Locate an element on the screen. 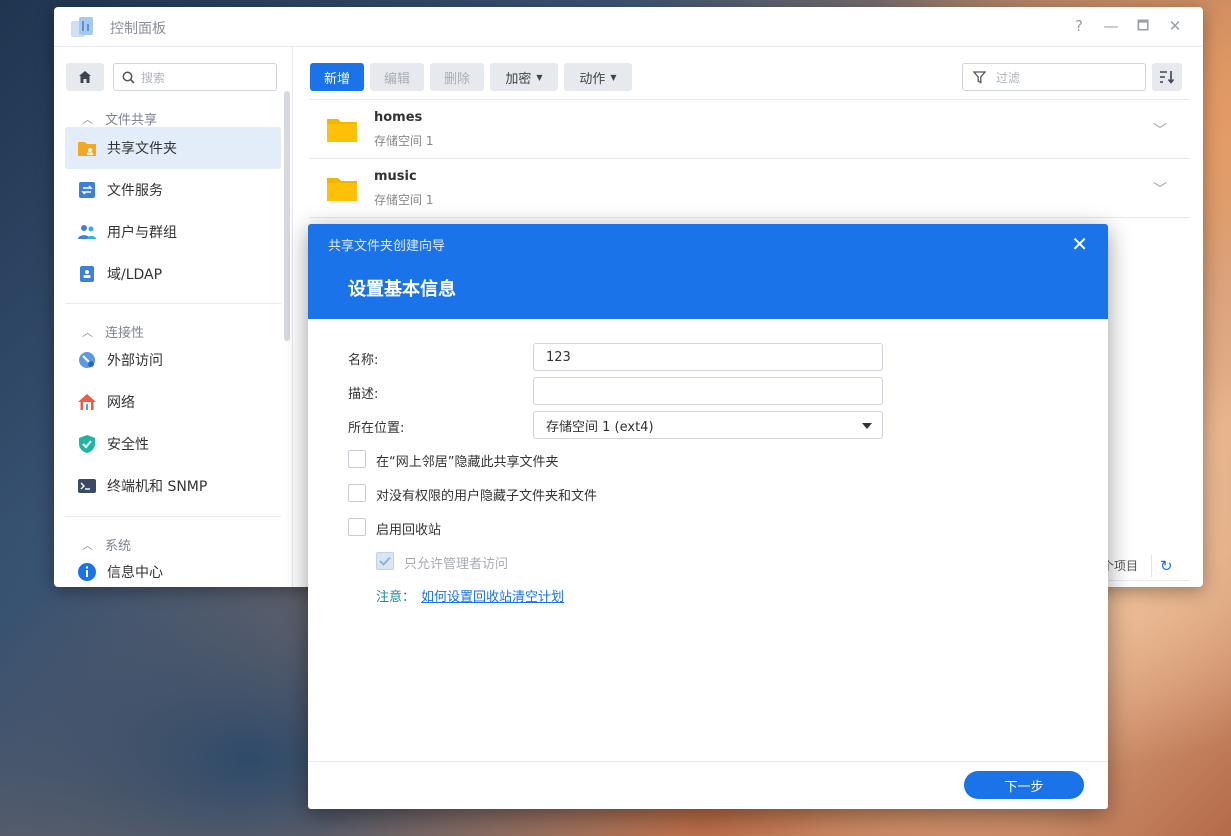 Image resolution: width=1231 pixels, height=836 pixels. sidebar-item-security: 安全性 is located at coordinates (173, 444).